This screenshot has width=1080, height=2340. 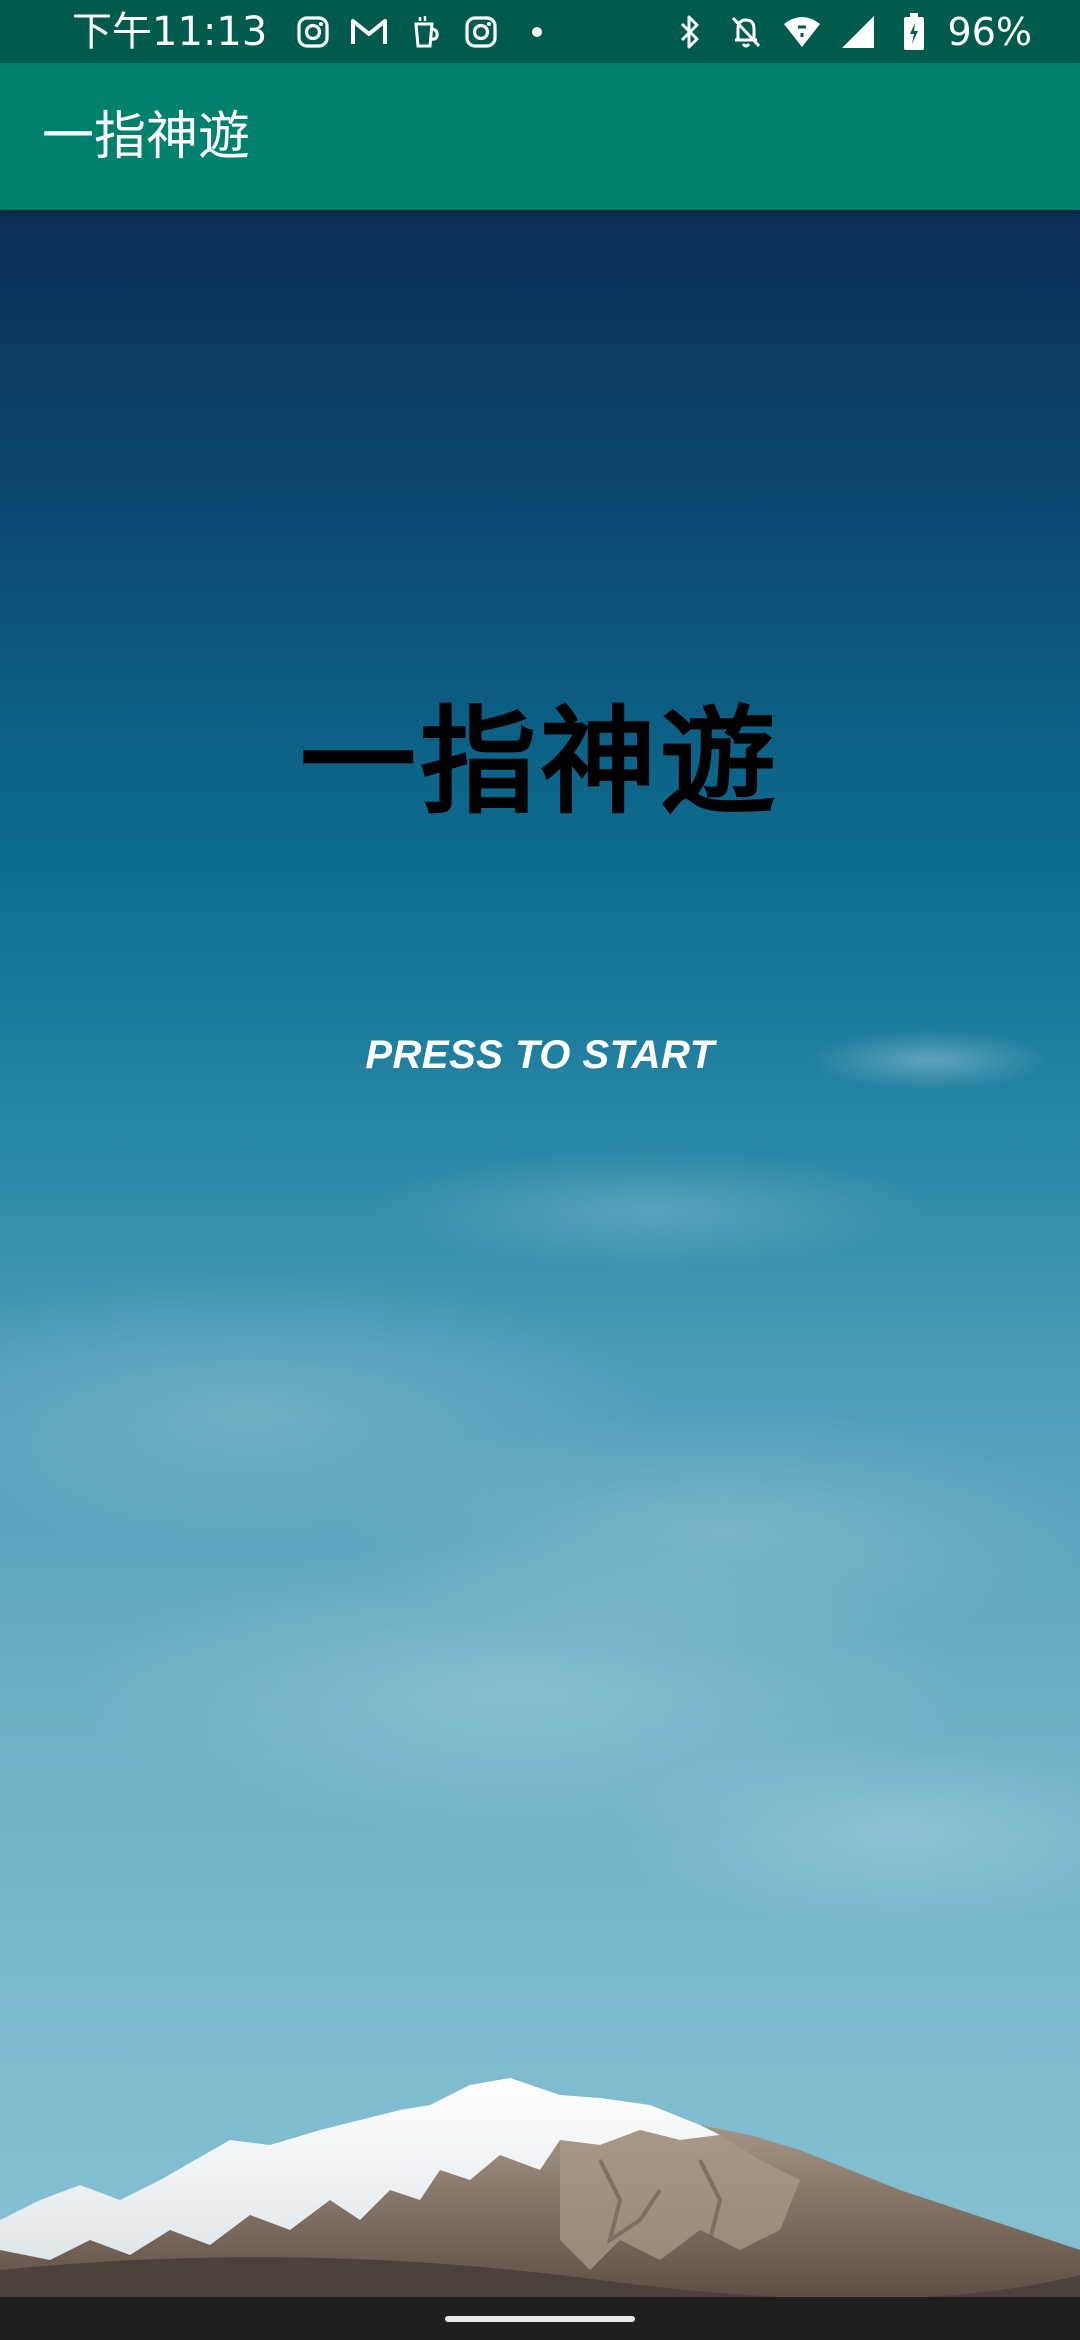 I want to click on dot-icon, so click(x=537, y=32).